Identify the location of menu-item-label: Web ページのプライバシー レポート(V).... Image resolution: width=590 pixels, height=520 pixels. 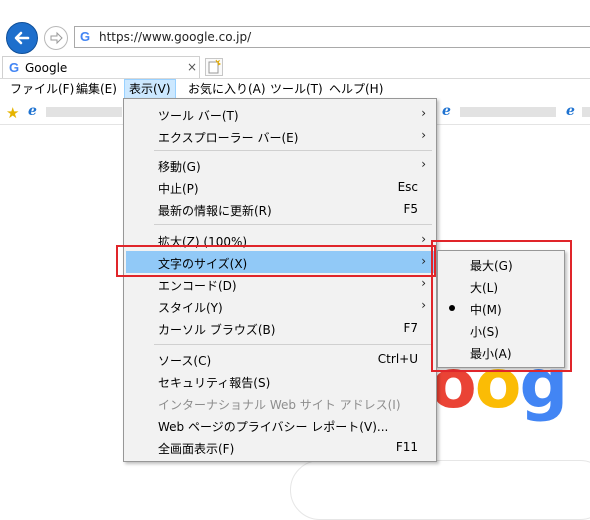
(273, 427).